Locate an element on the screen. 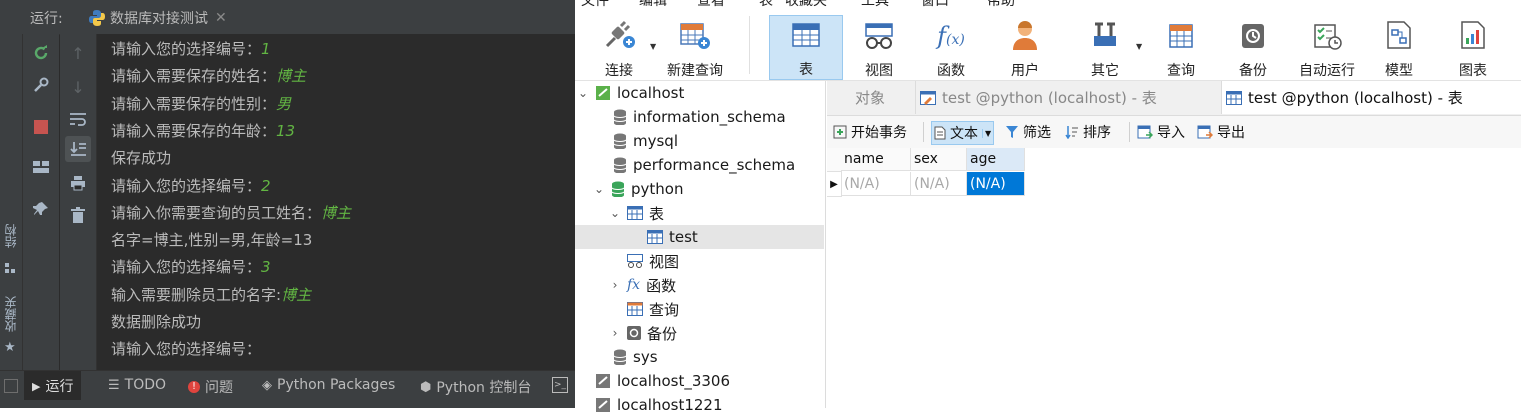  run-config-tab: 数据库对接测试 ✕ is located at coordinates (157, 18).